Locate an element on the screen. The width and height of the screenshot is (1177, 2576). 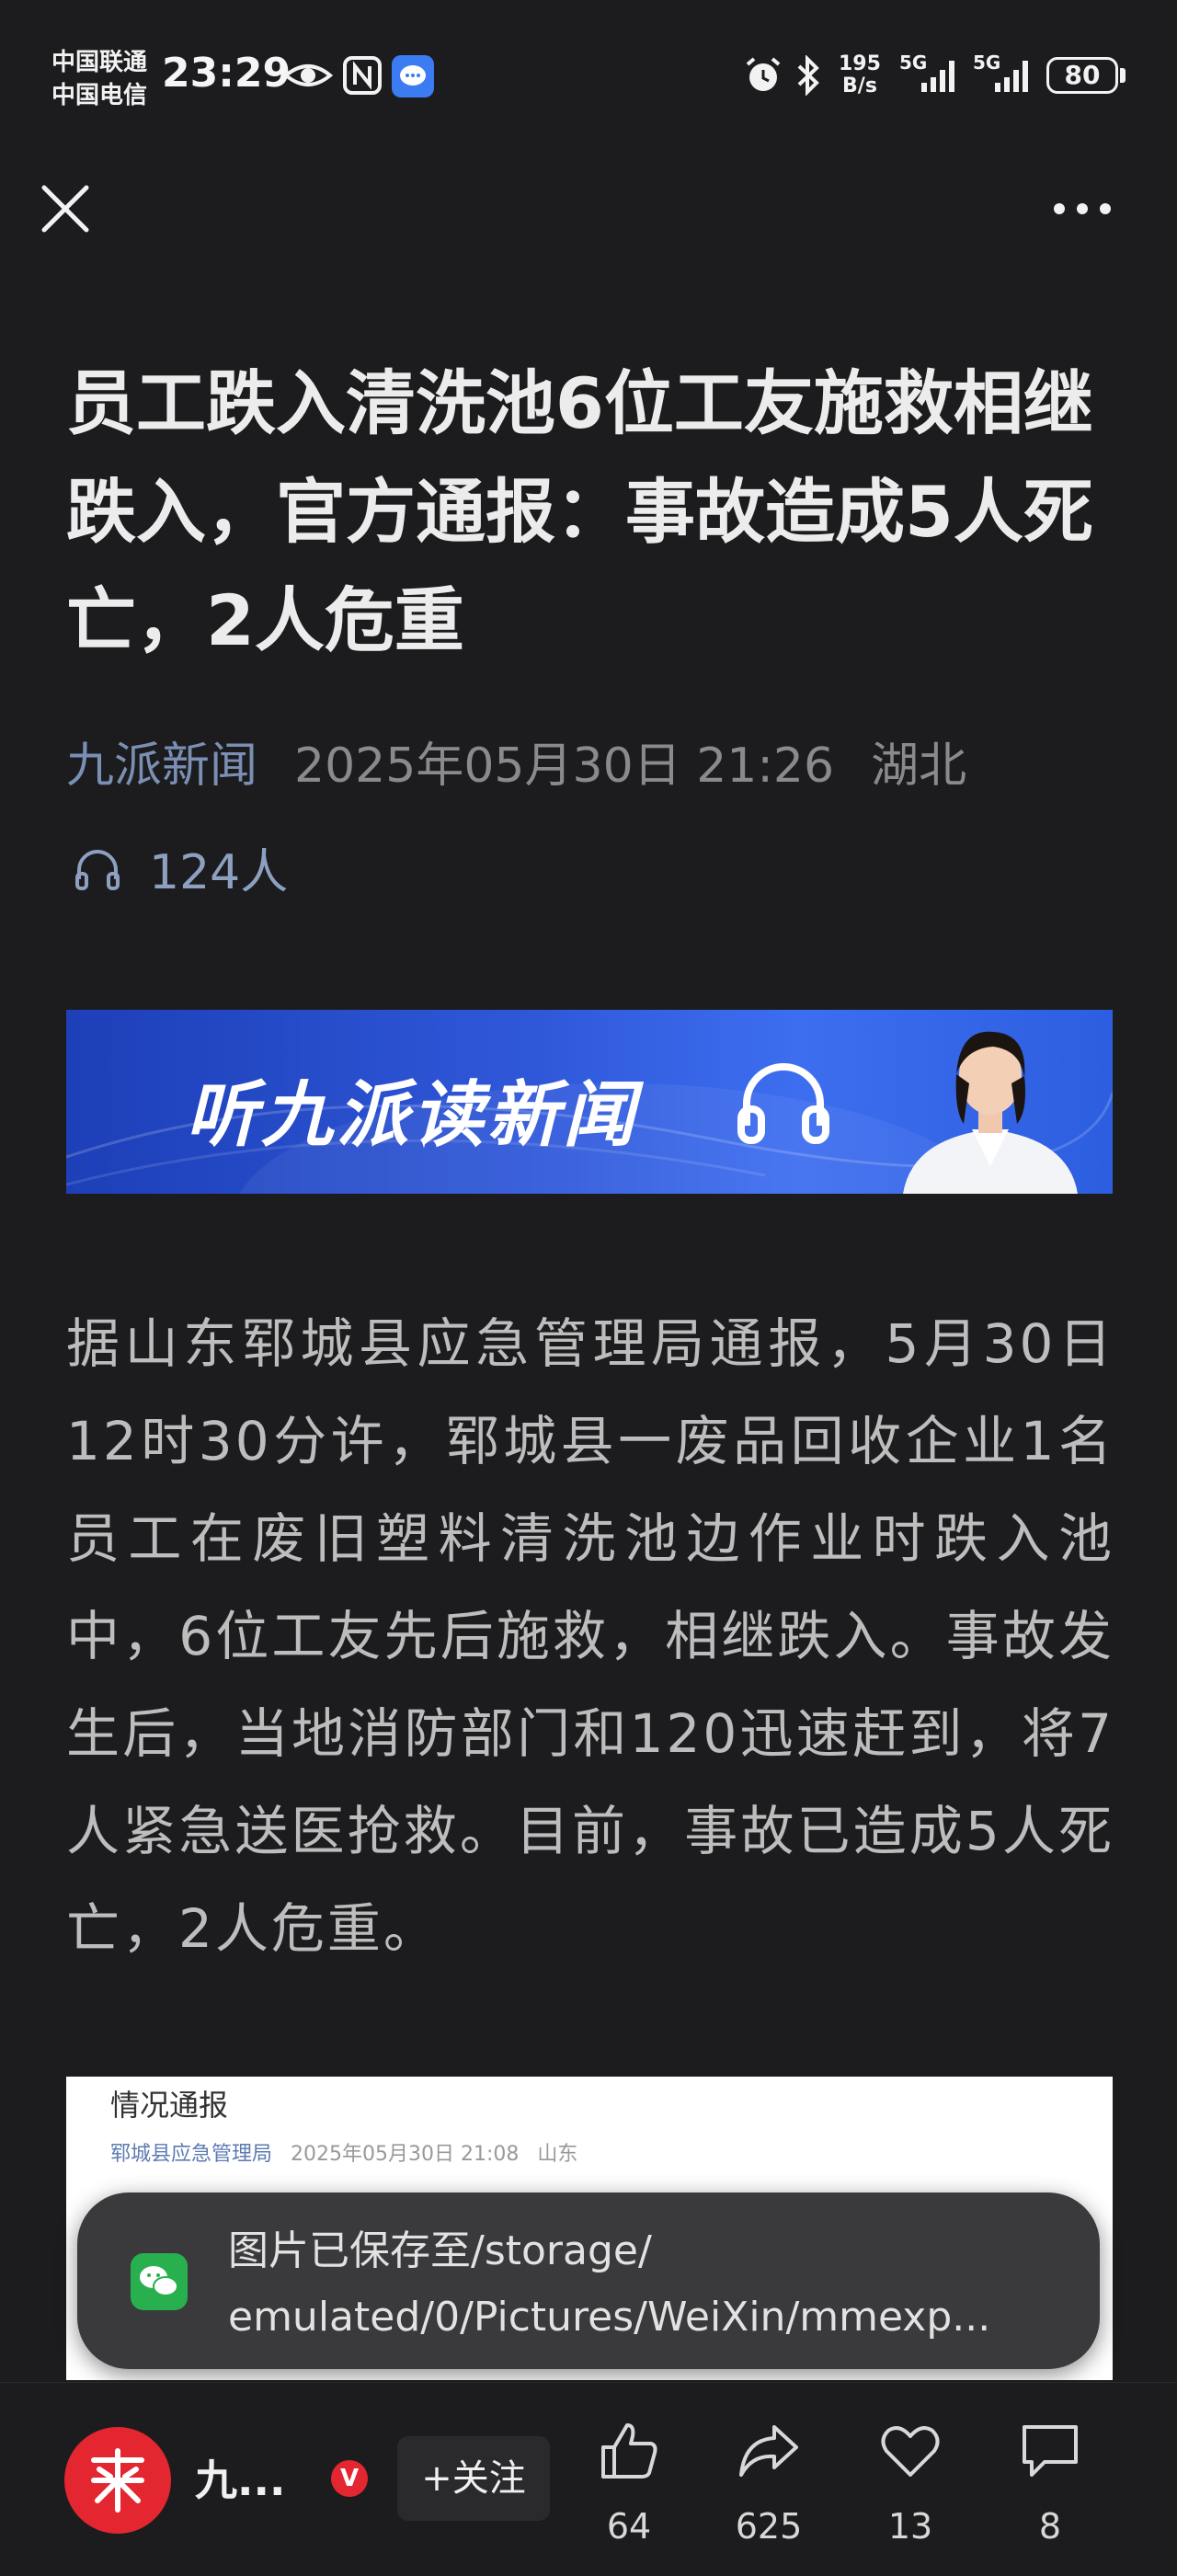
follow-button: +关注 is located at coordinates (474, 2478).